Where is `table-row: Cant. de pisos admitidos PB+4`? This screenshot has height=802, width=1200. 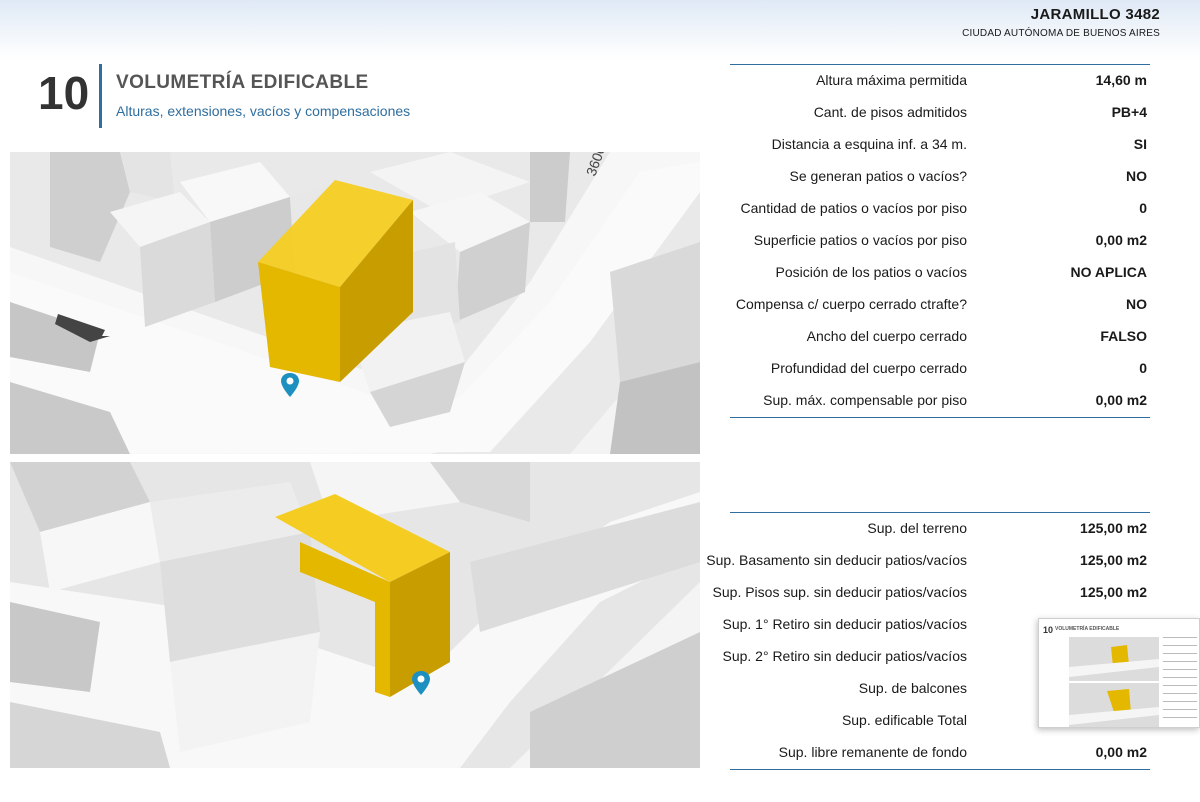 table-row: Cant. de pisos admitidos PB+4 is located at coordinates (940, 113).